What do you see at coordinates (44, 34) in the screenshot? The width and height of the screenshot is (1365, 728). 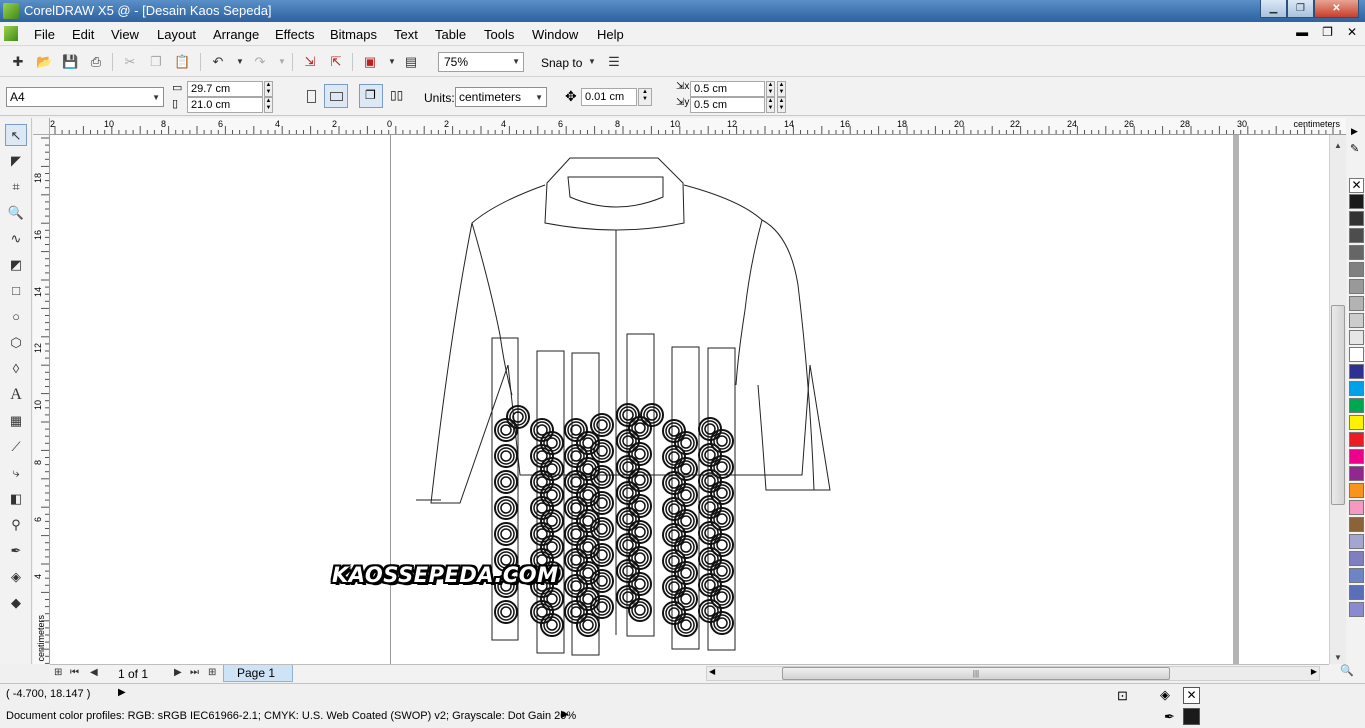 I see `menu-file: File` at bounding box center [44, 34].